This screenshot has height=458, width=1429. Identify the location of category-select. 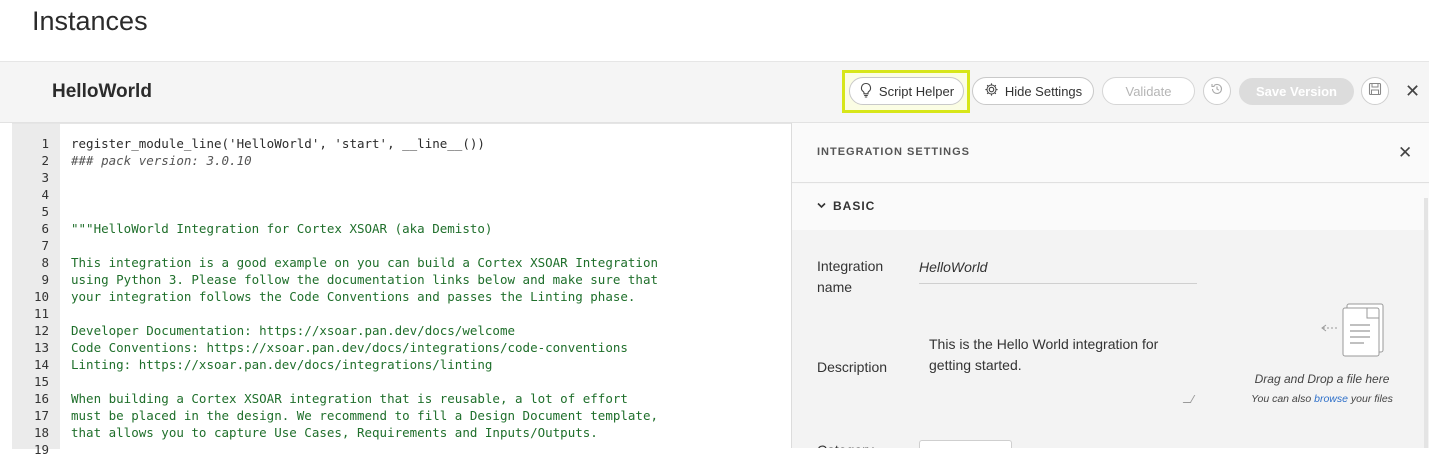
(965, 444).